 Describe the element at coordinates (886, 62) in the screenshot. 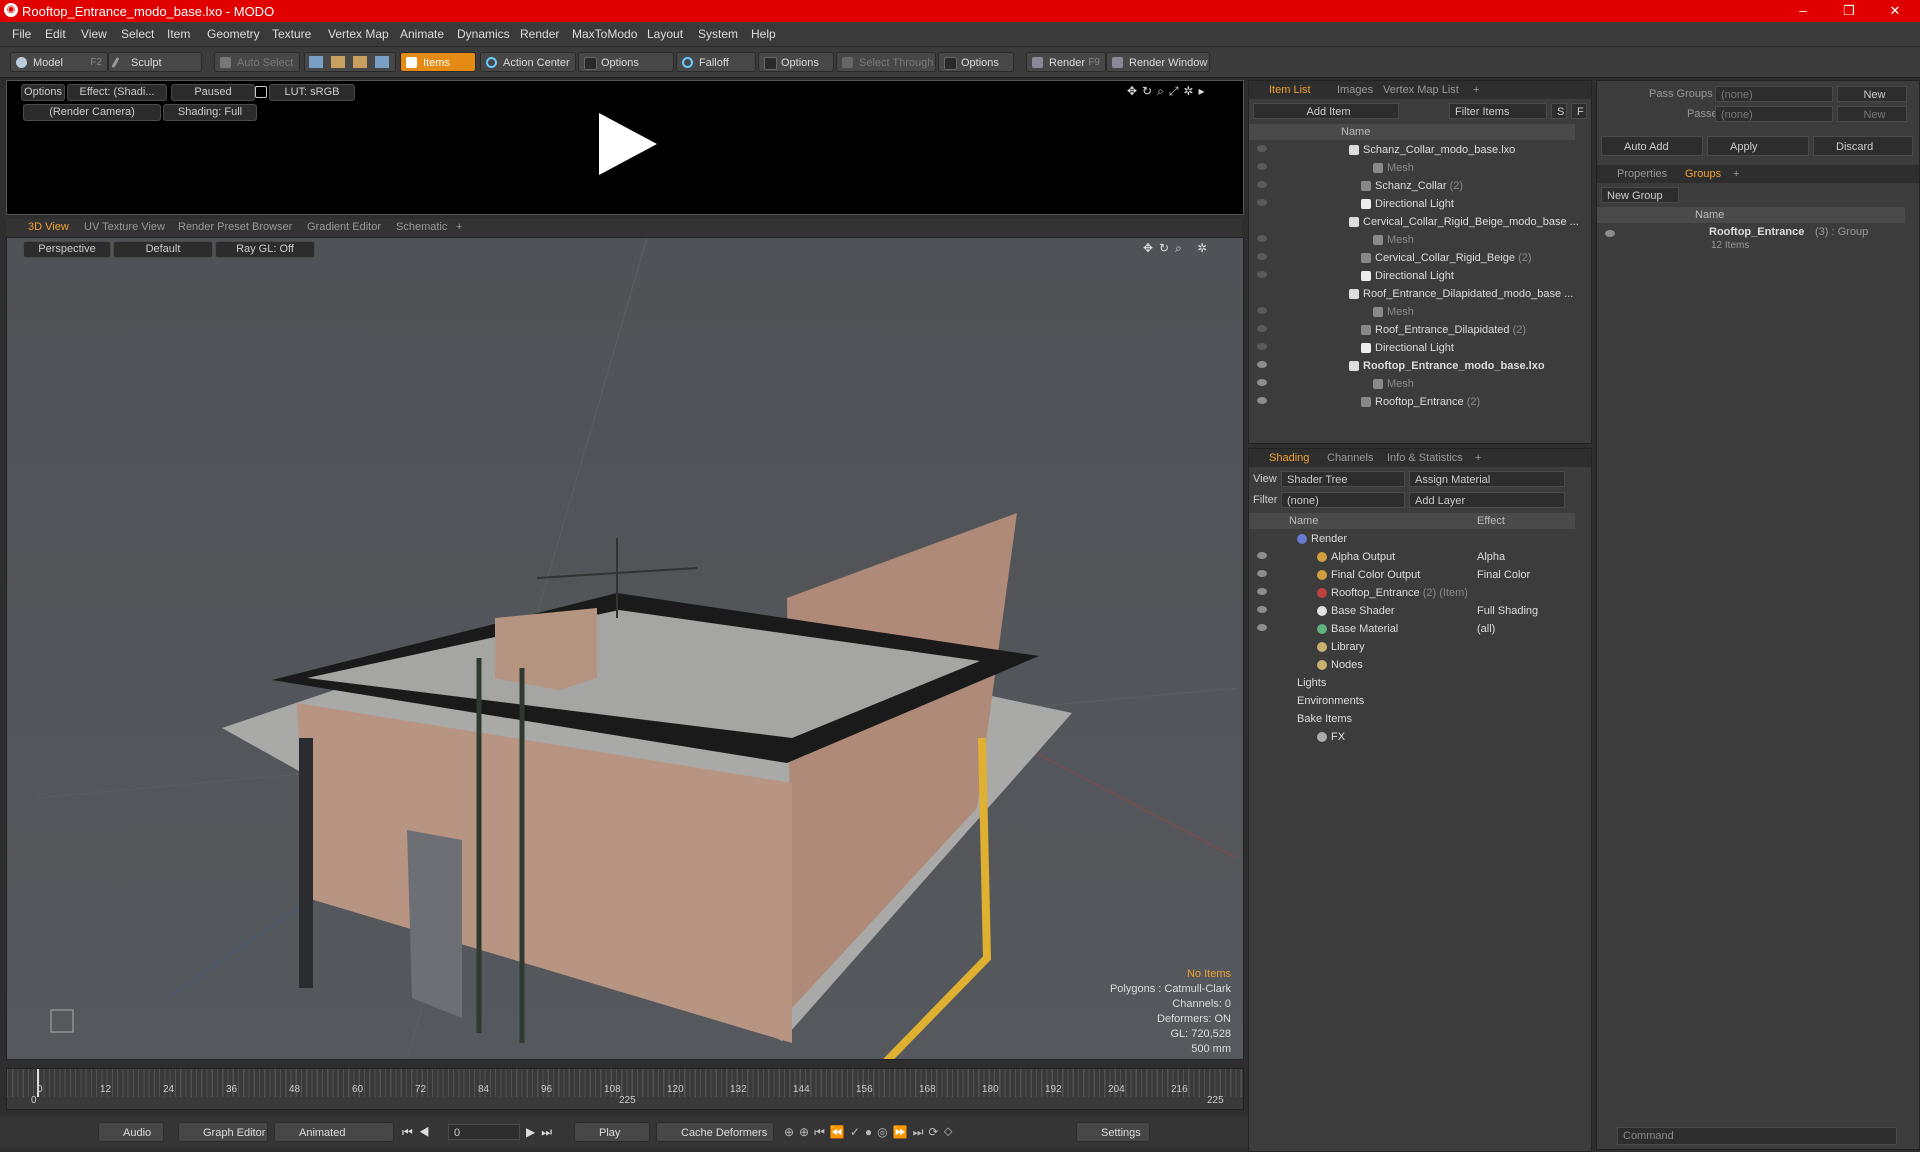

I see `select-through-button: Select Through` at that location.